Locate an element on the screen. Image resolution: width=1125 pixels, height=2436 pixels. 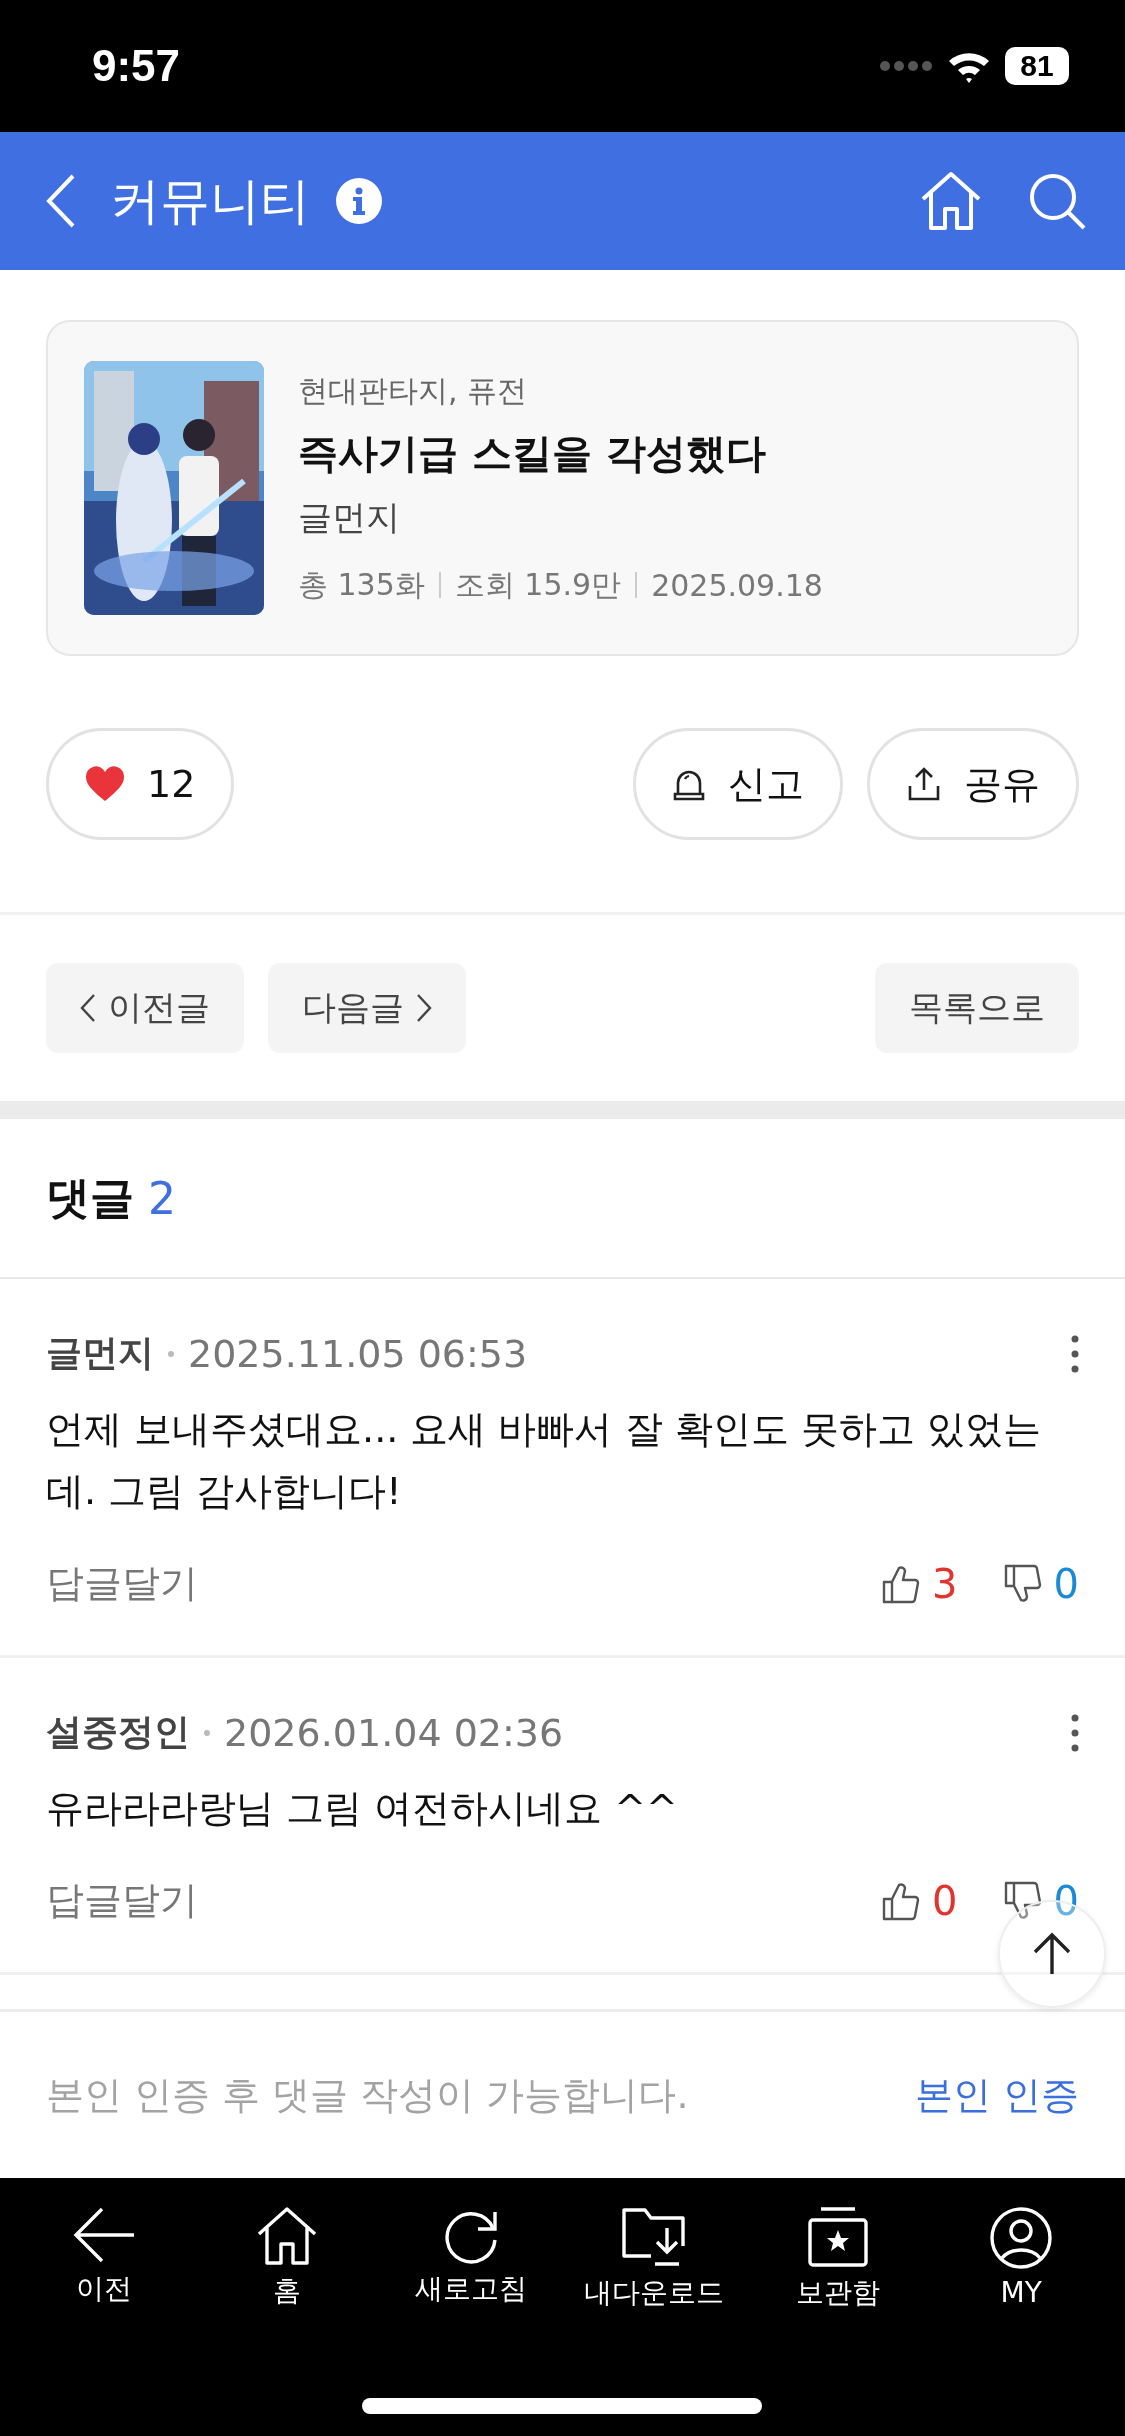
tab-label: MY is located at coordinates (1021, 2292).